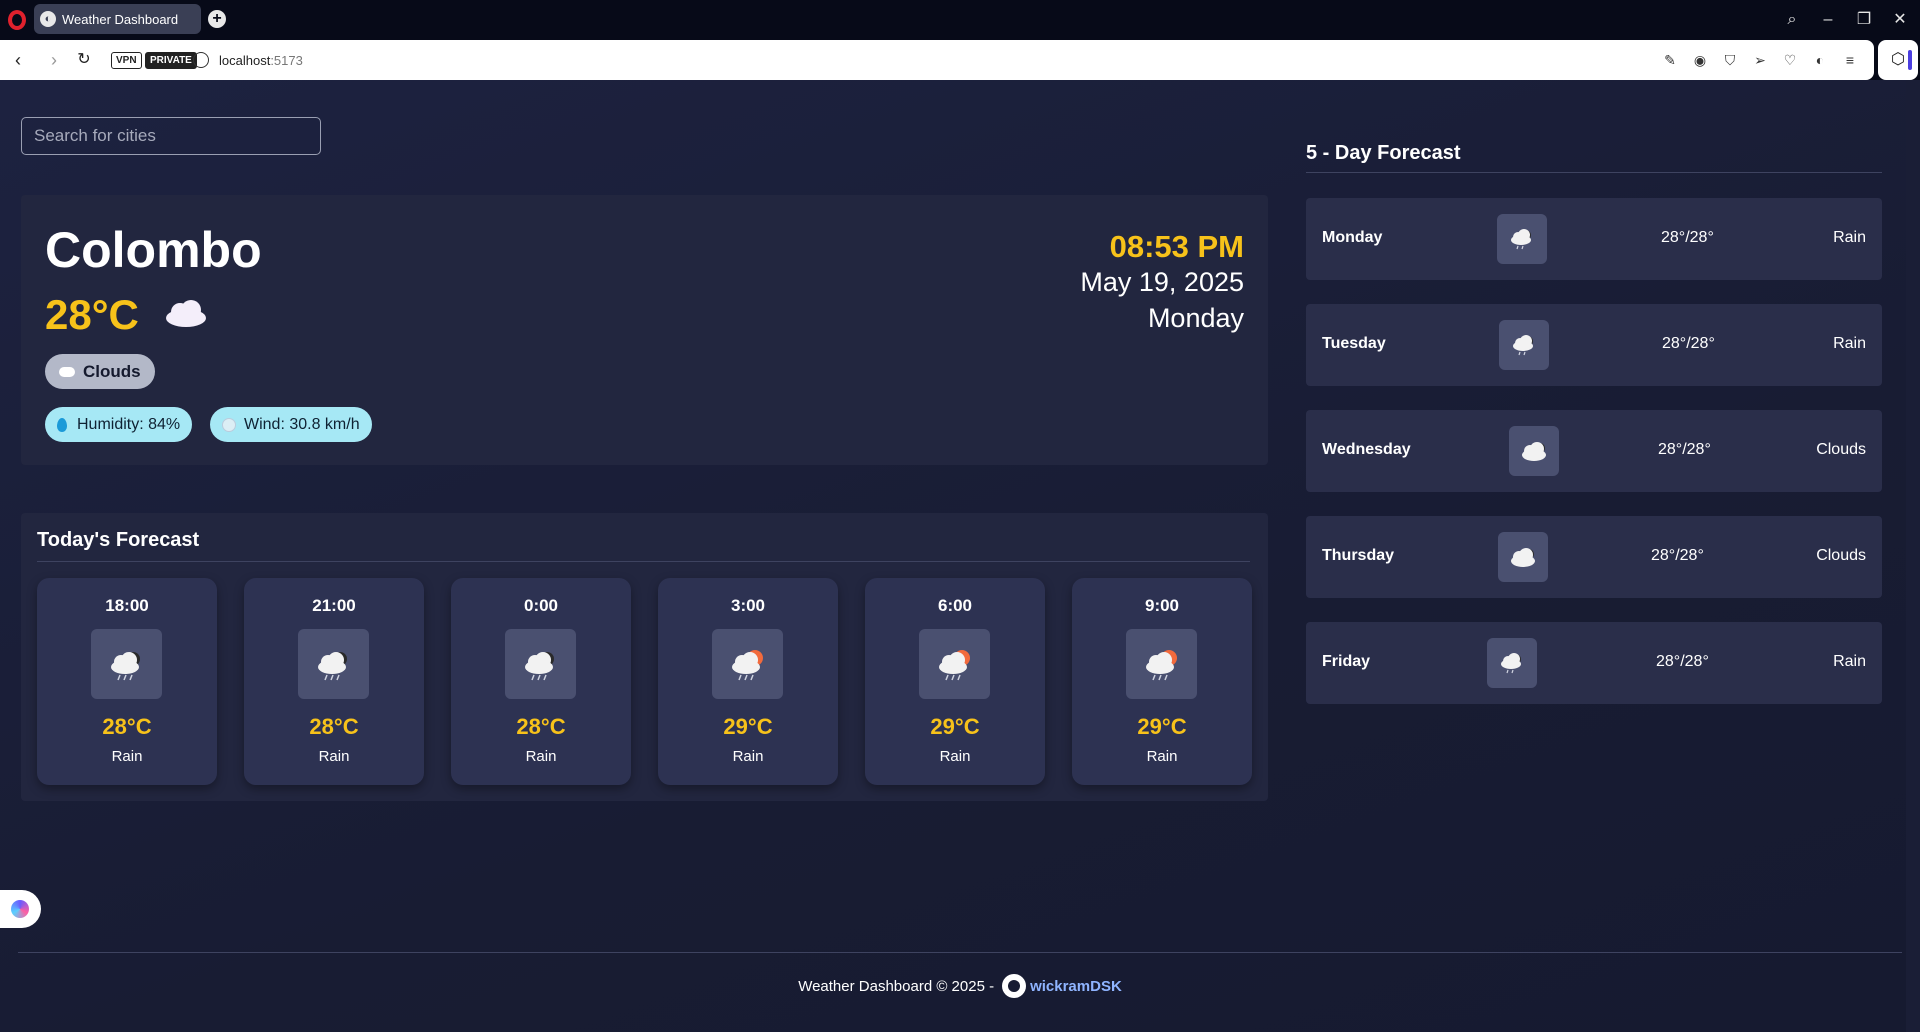 Image resolution: width=1920 pixels, height=1032 pixels. What do you see at coordinates (1730, 60) in the screenshot?
I see `shield-icon: ⛉` at bounding box center [1730, 60].